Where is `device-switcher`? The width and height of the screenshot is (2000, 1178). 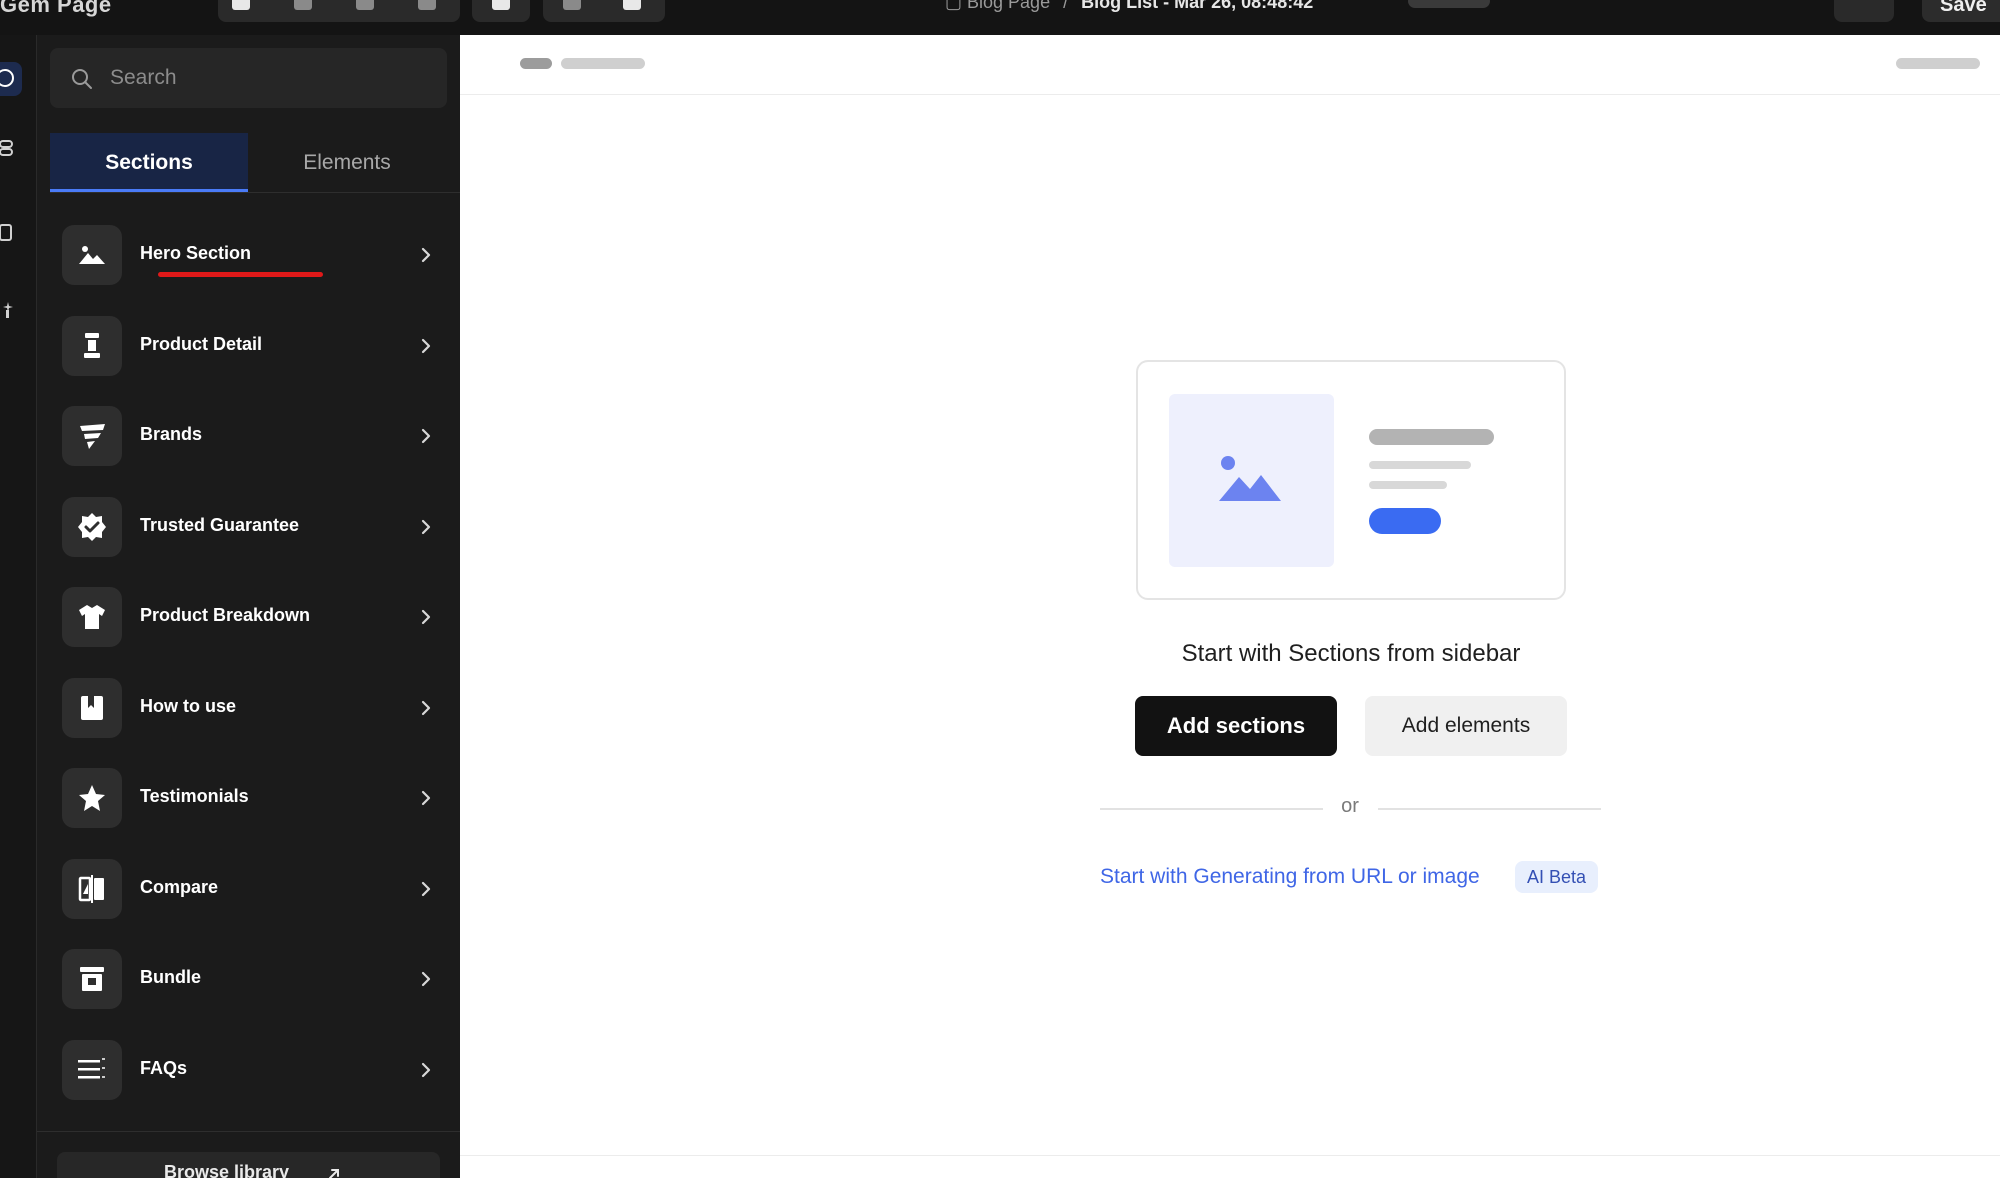
device-switcher is located at coordinates (339, 11).